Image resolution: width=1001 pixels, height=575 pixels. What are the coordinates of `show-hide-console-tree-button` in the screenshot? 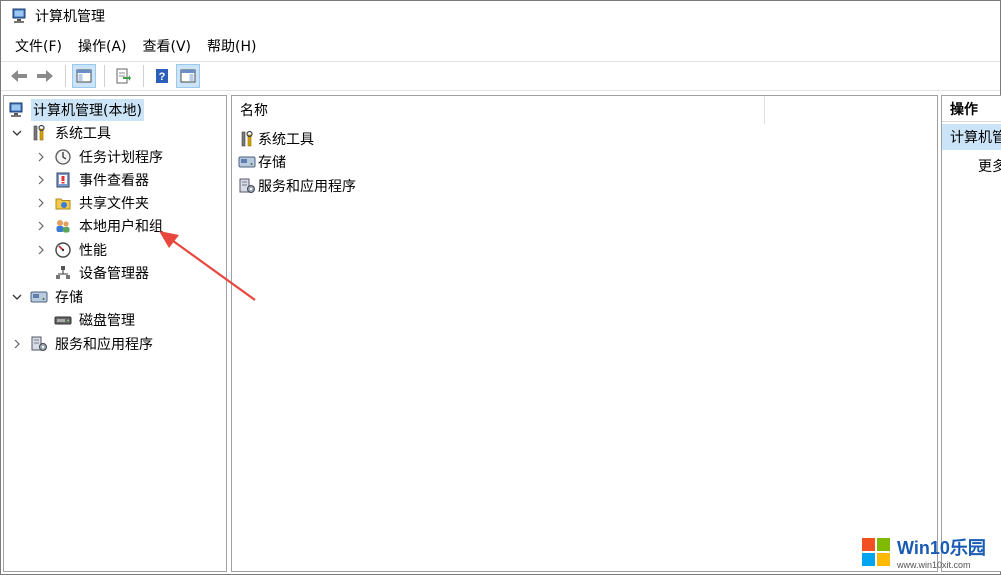 It's located at (84, 76).